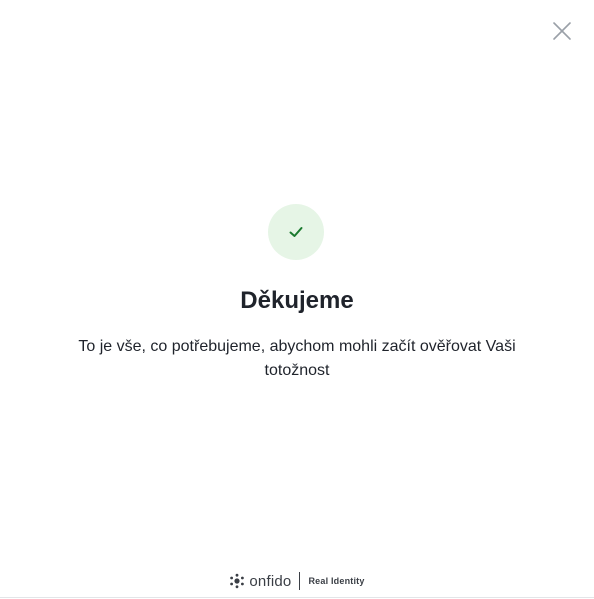 The image size is (594, 599). I want to click on success-badge, so click(296, 232).